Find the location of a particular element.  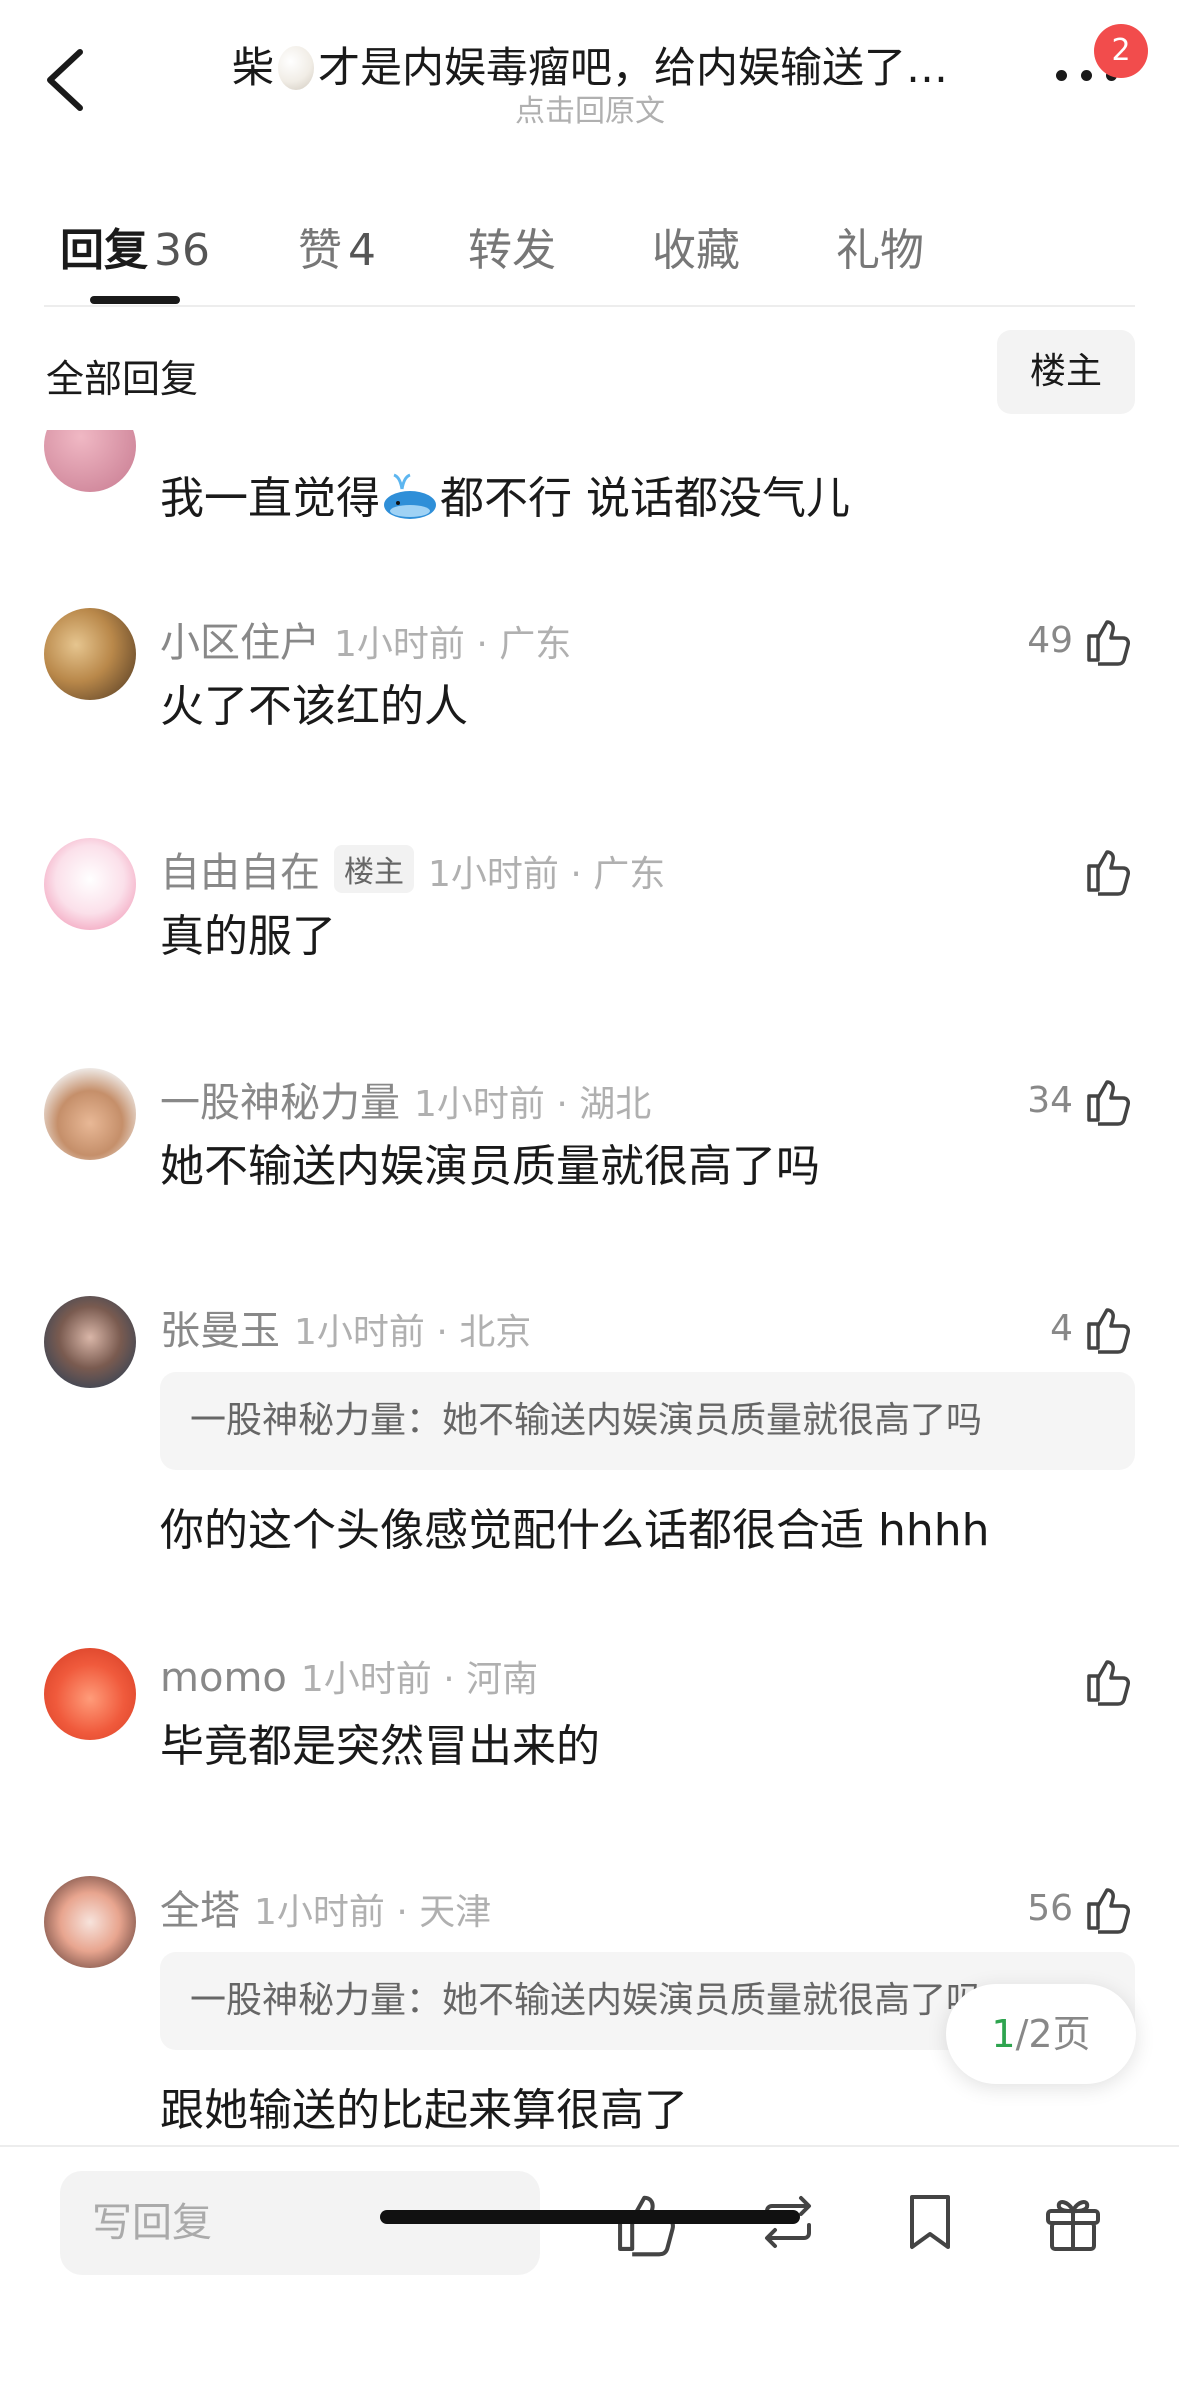

back-button is located at coordinates (65, 80).